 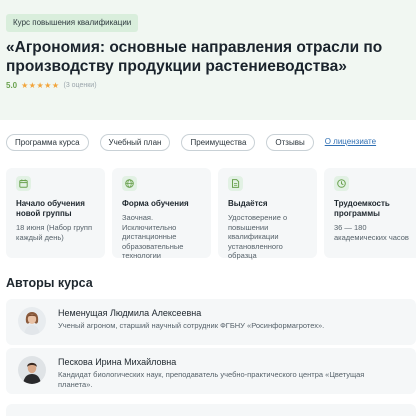 I want to click on document-icon, so click(x=235, y=183).